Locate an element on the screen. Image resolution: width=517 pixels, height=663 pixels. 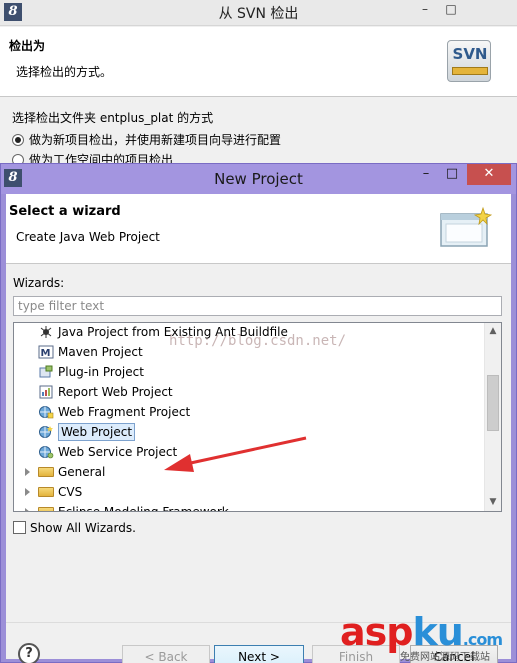
new-wizard-icon is located at coordinates (466, 226).